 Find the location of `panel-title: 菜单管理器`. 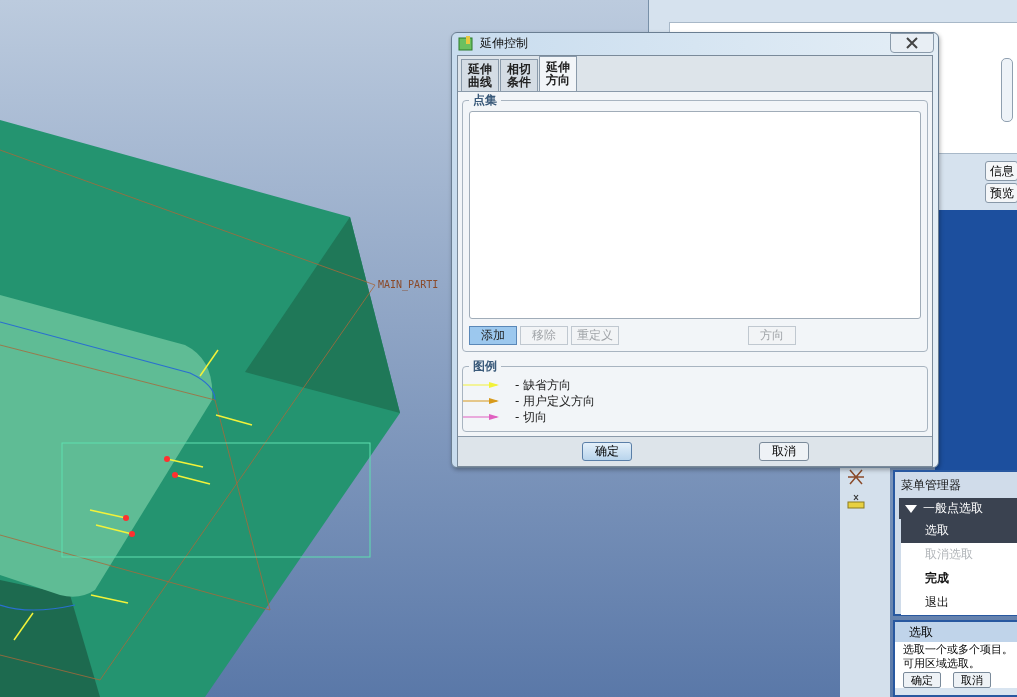

panel-title: 菜单管理器 is located at coordinates (931, 485).